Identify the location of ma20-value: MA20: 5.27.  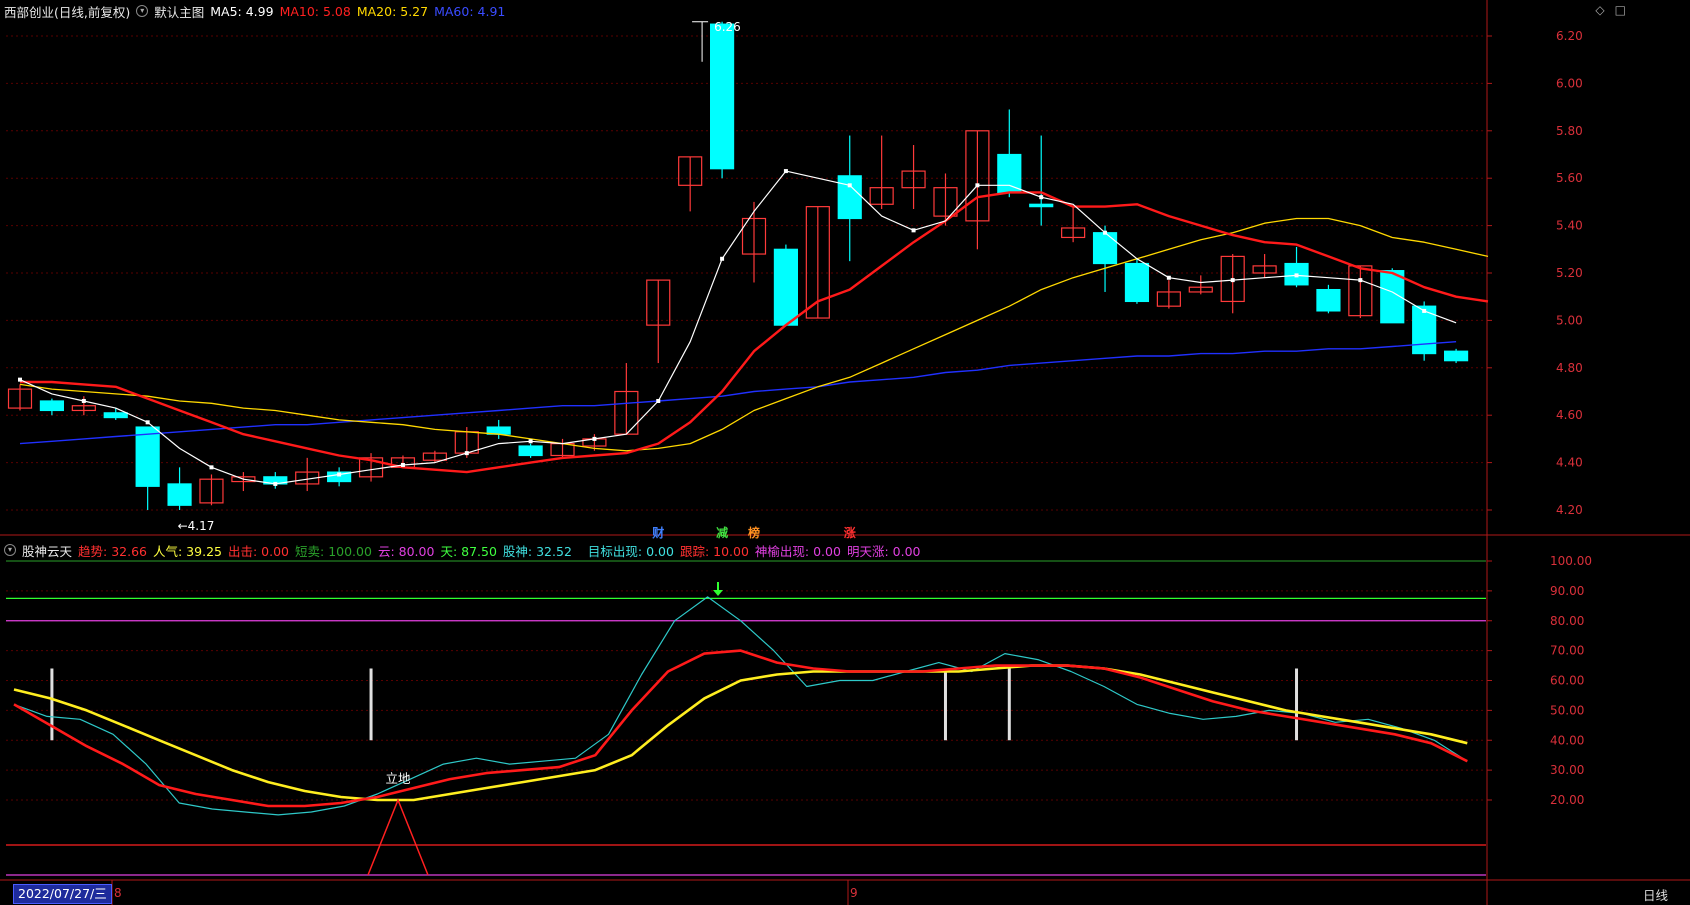
(392, 11).